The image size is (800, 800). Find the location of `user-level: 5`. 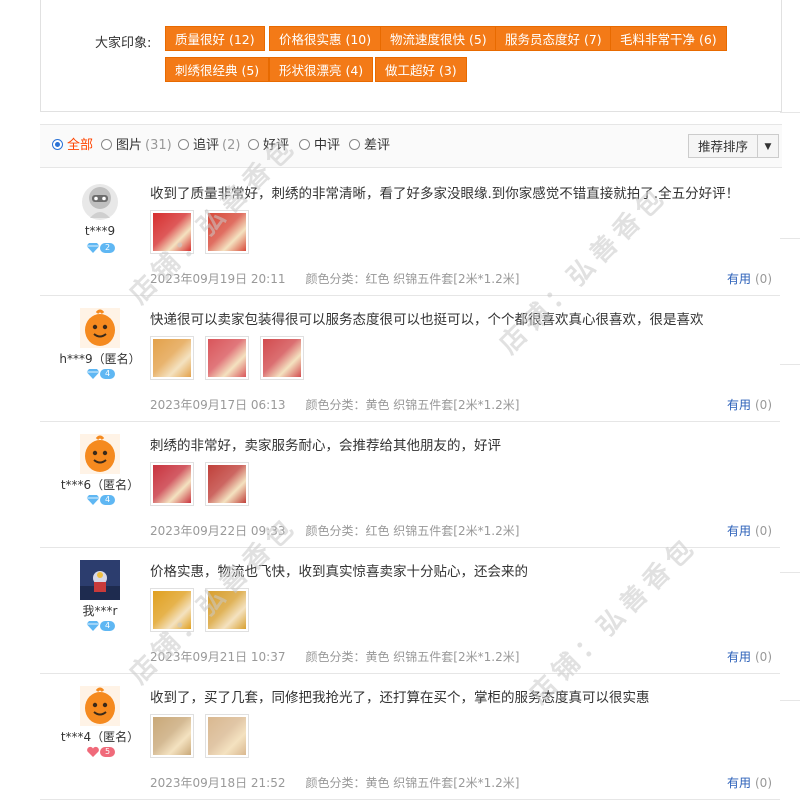

user-level: 5 is located at coordinates (100, 752).